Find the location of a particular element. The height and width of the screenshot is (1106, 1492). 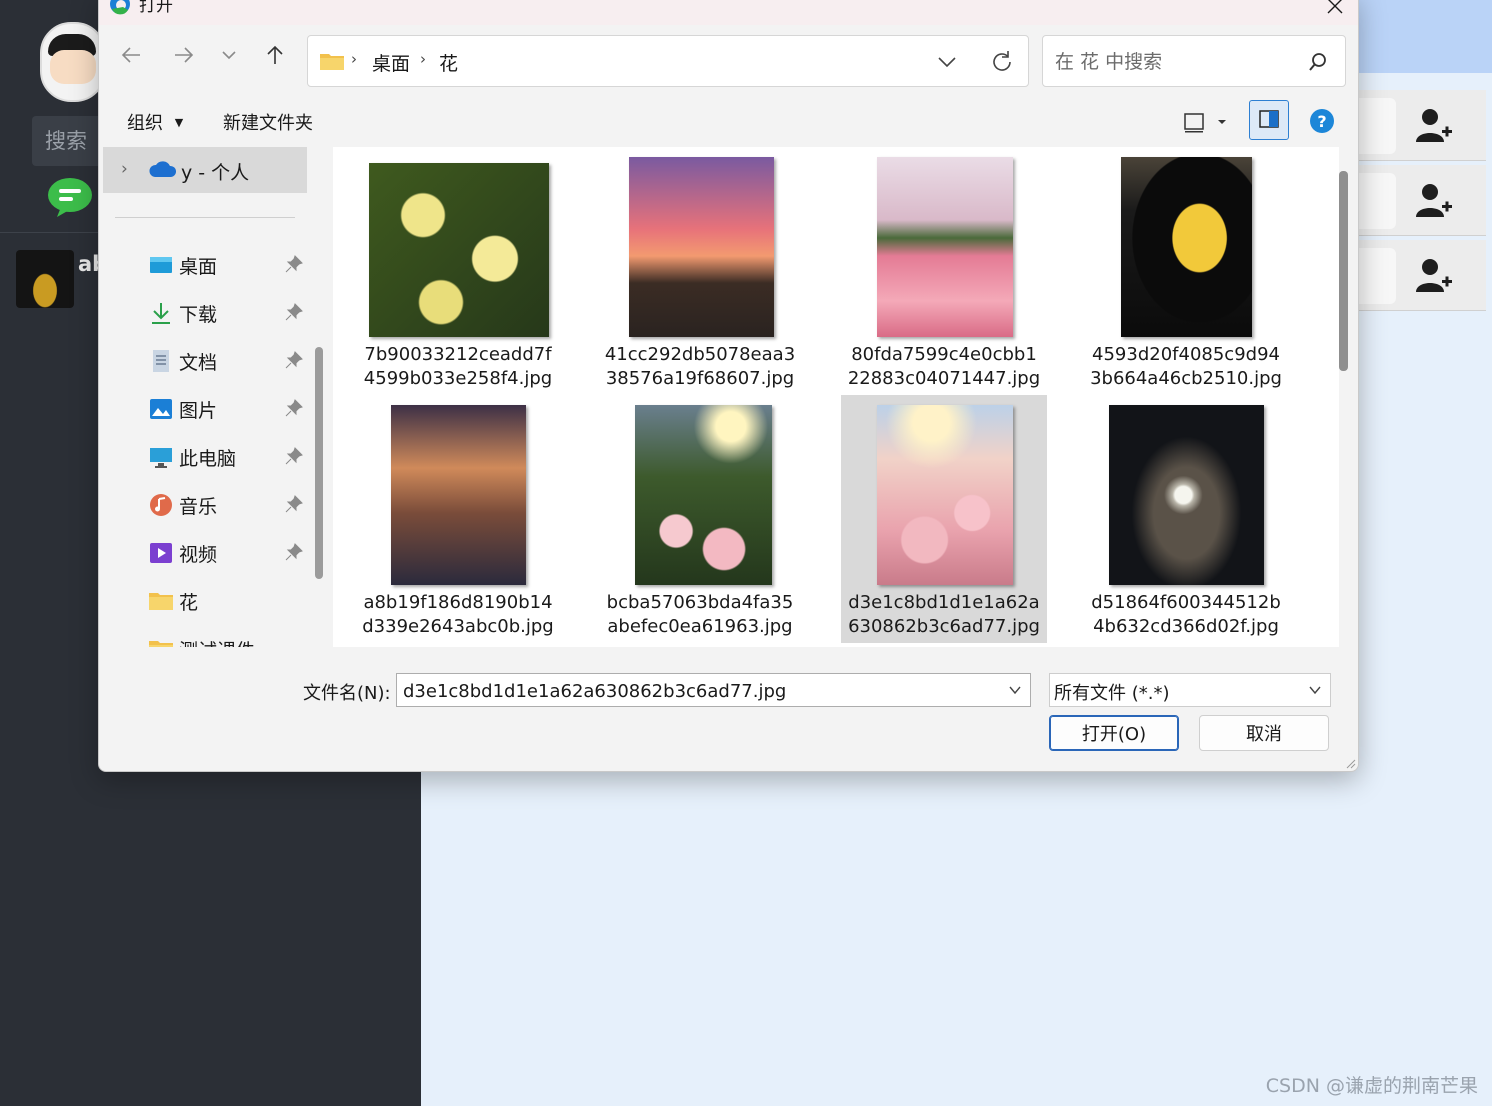

address-bar: › 桌面 › 花 is located at coordinates (668, 61).